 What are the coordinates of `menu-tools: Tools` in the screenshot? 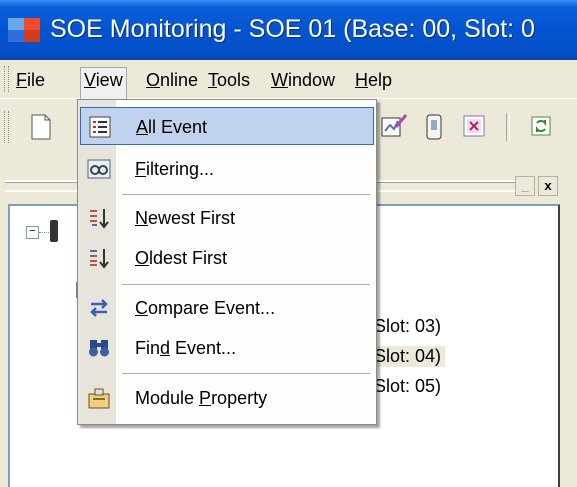 It's located at (229, 80).